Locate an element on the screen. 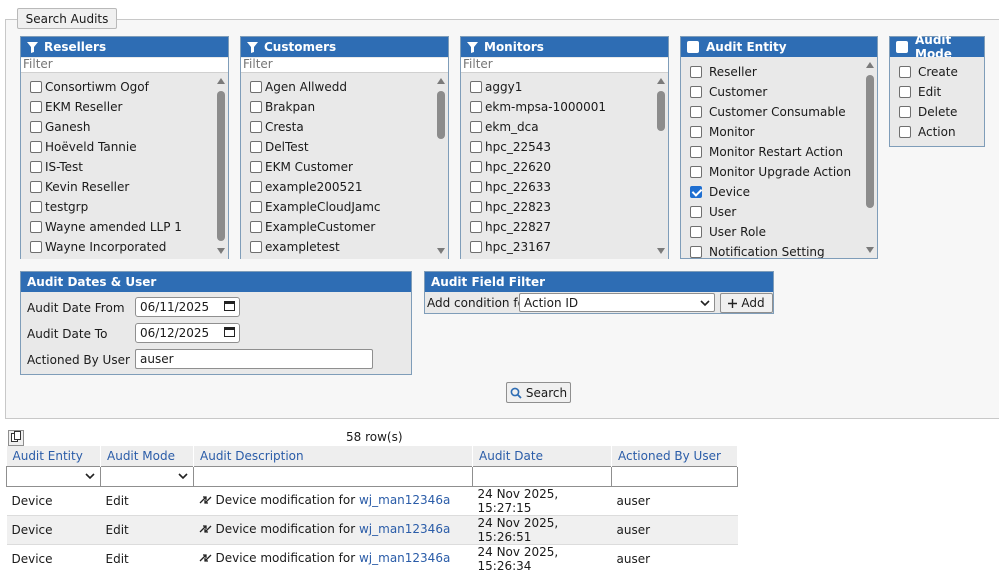 The width and height of the screenshot is (999, 573). select-all-entities-checkbox is located at coordinates (693, 47).